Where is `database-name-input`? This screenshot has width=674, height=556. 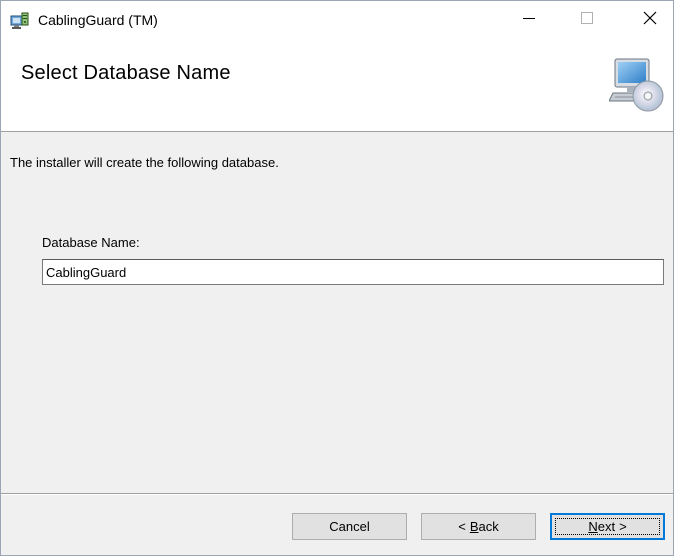 database-name-input is located at coordinates (353, 272).